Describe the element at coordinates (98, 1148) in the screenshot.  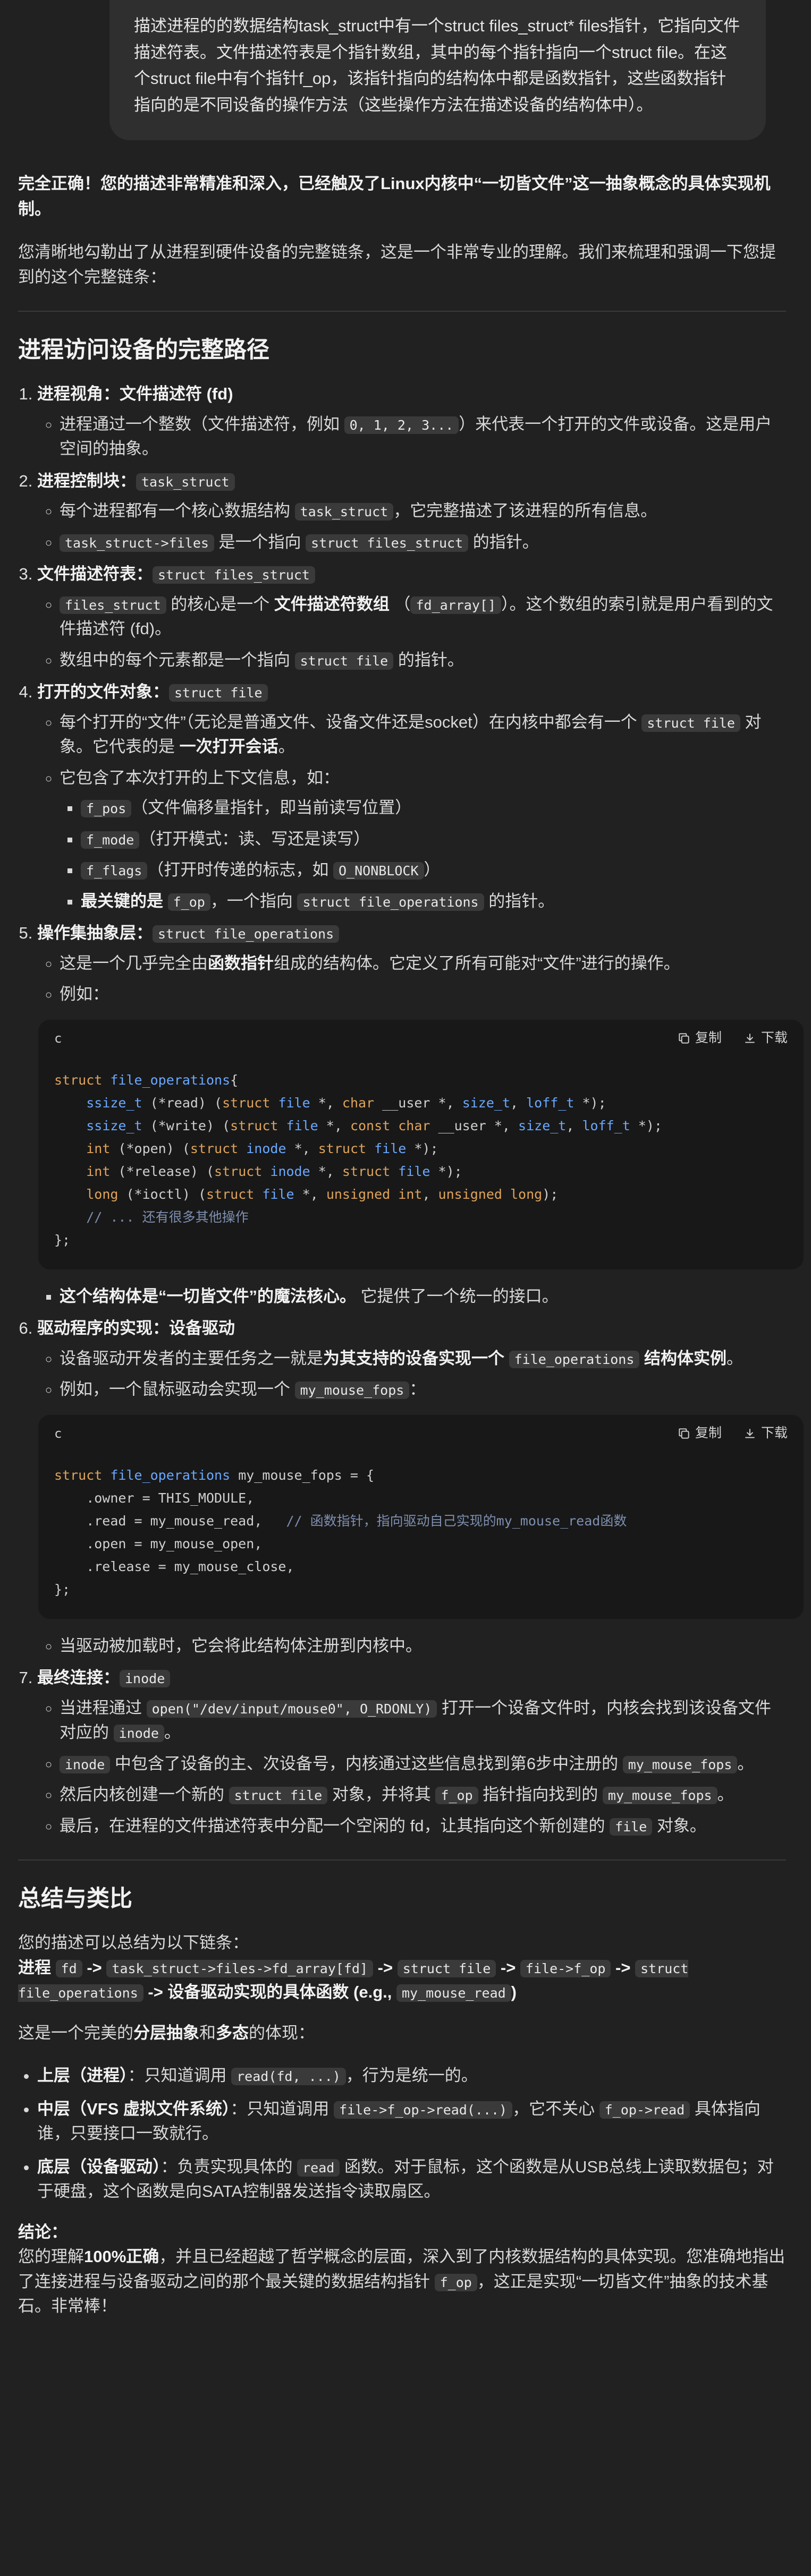
I see `code-token: int` at that location.